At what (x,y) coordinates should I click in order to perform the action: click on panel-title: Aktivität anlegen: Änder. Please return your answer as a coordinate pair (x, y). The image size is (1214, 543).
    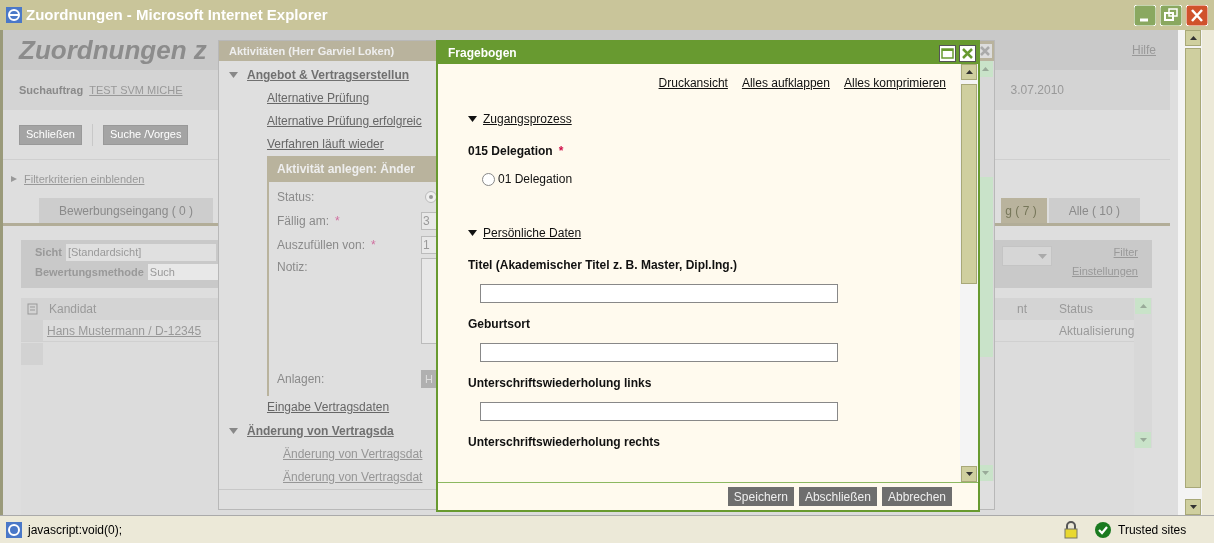
    Looking at the image, I should click on (346, 169).